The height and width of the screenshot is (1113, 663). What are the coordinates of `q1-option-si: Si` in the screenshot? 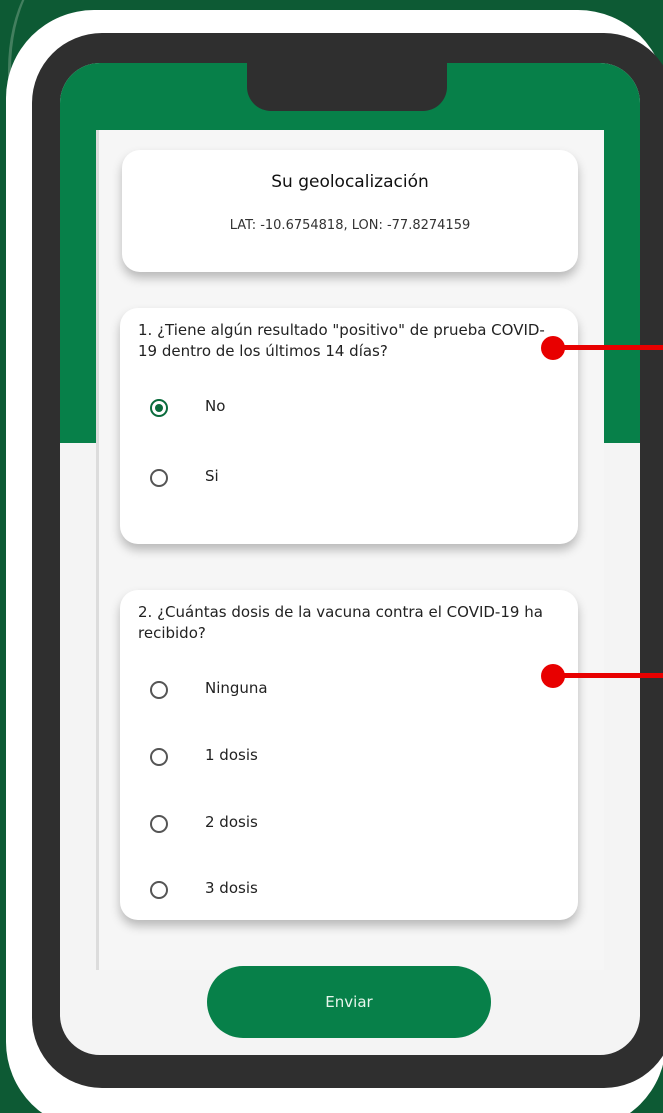 It's located at (300, 478).